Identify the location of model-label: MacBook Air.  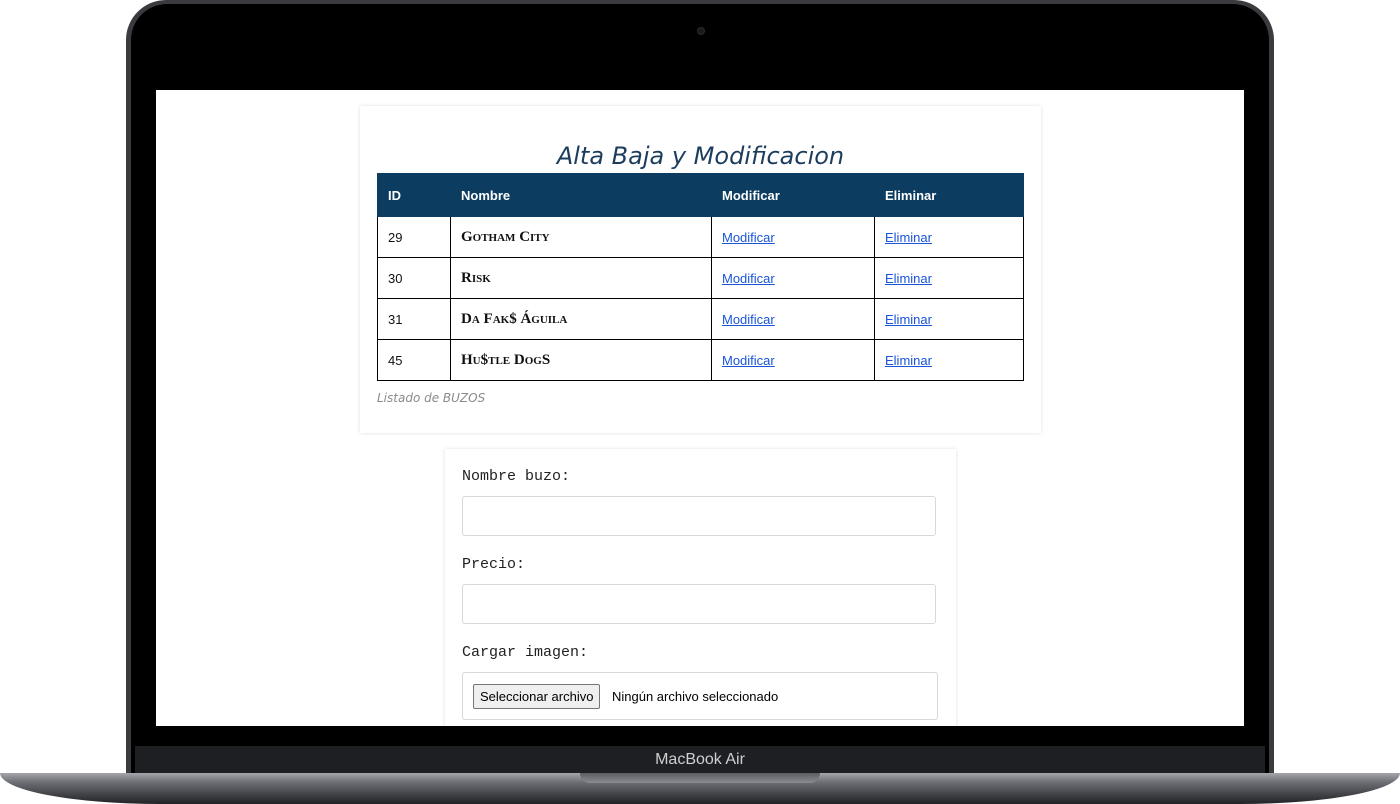
(700, 759).